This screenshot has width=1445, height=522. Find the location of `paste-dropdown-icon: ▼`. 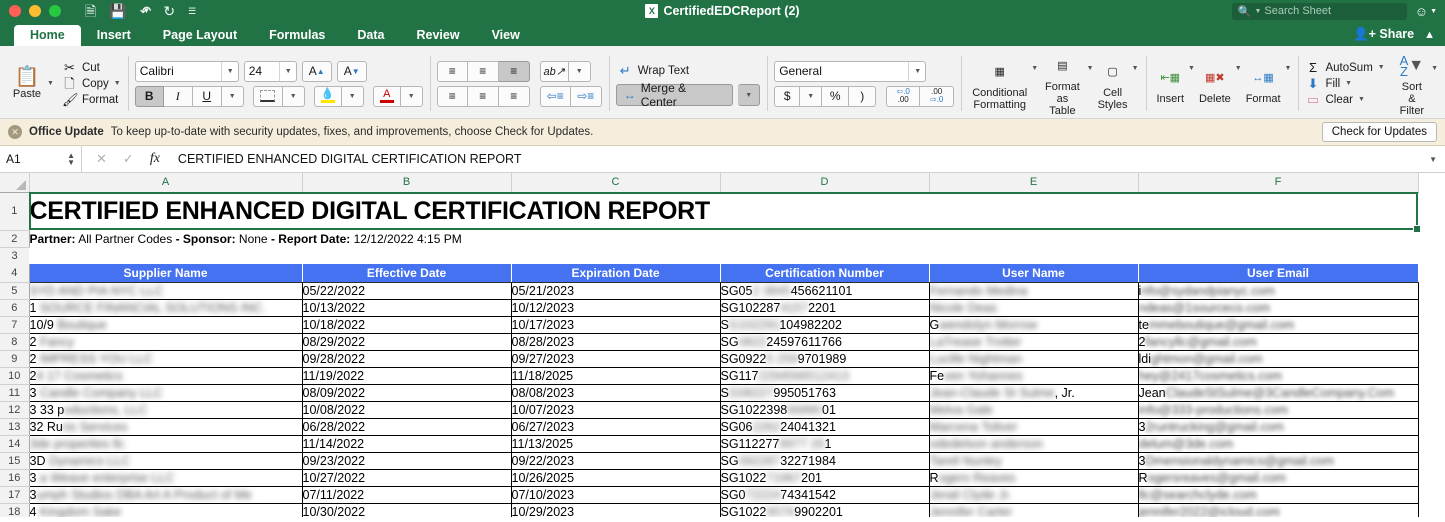

paste-dropdown-icon: ▼ is located at coordinates (50, 83).